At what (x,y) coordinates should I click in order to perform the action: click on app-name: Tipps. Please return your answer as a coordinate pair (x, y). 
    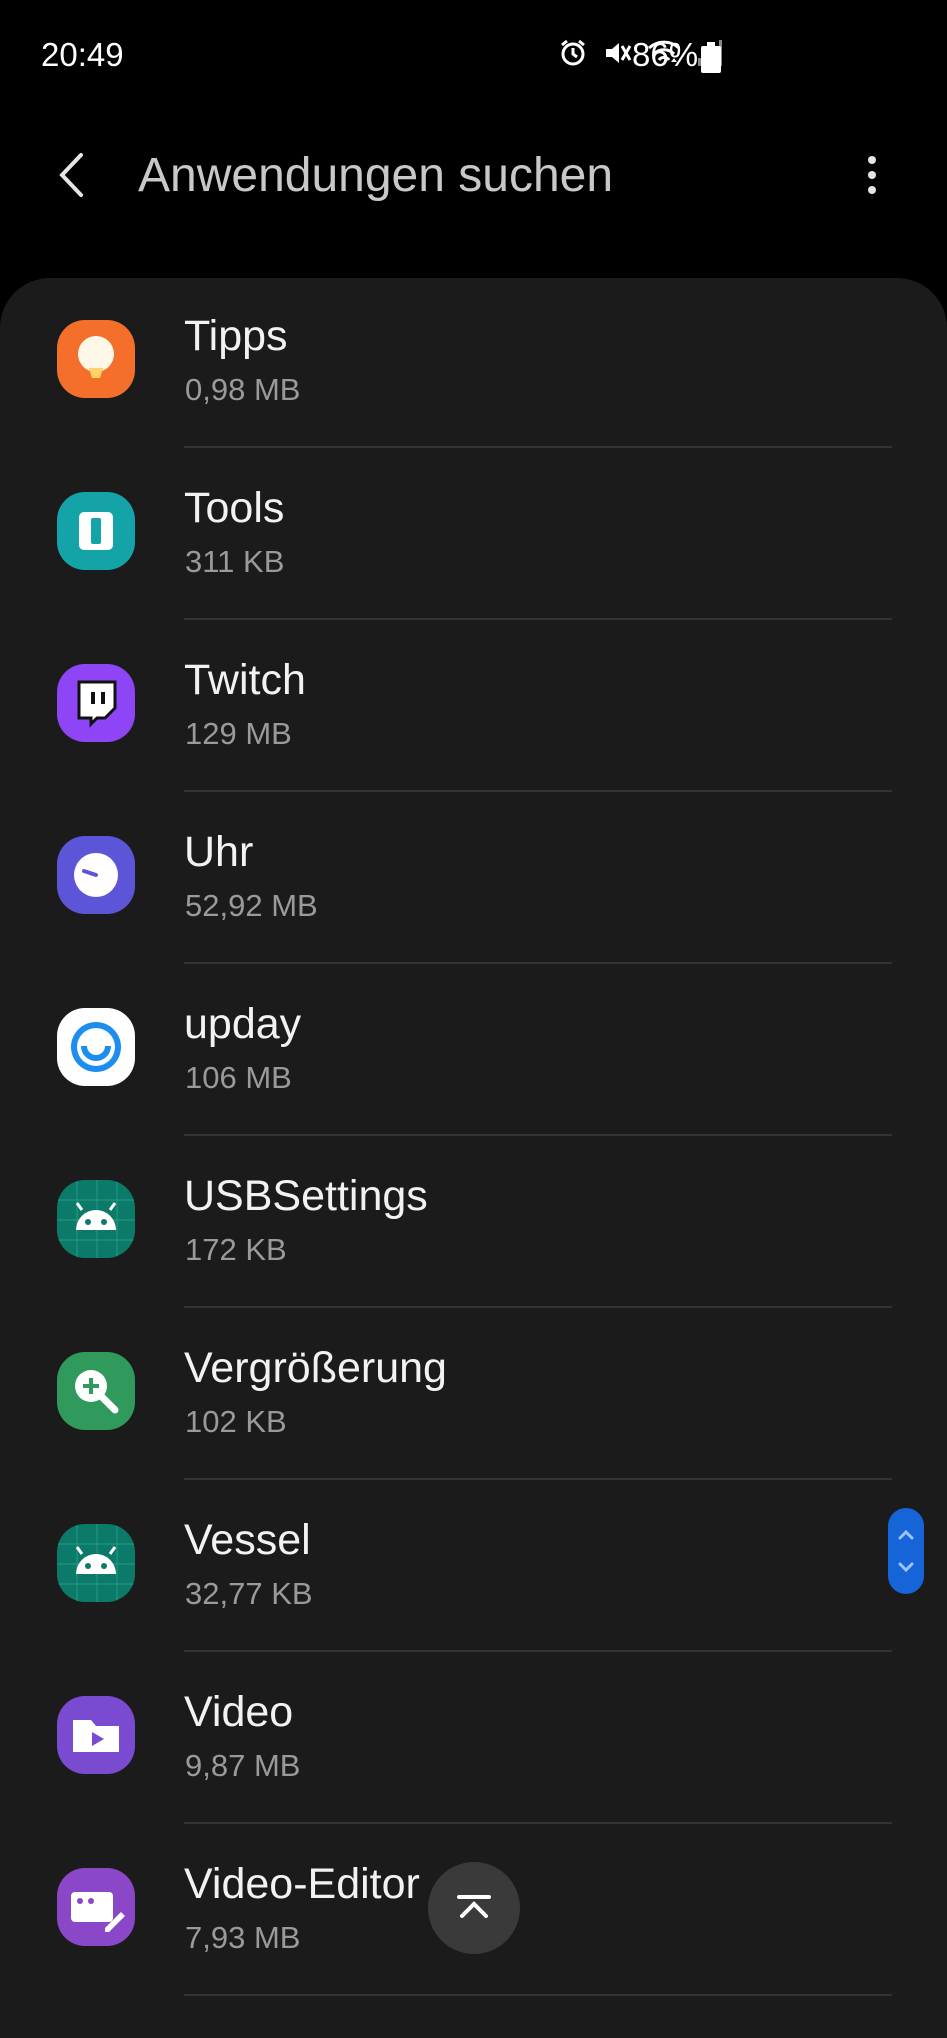
    Looking at the image, I should click on (236, 336).